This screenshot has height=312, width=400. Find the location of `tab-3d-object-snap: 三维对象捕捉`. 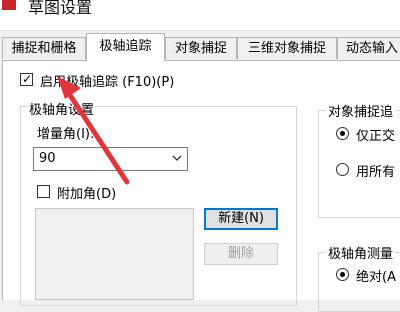

tab-3d-object-snap: 三维对象捕捉 is located at coordinates (287, 48).